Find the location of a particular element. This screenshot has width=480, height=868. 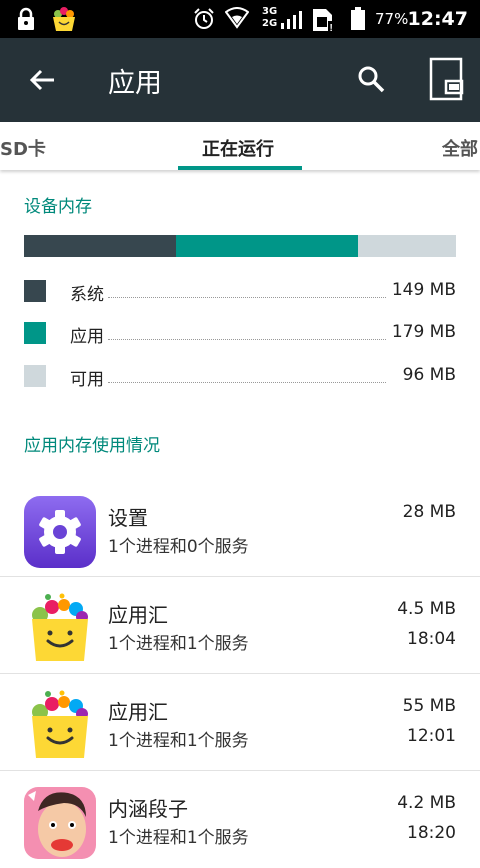

wifi-icon is located at coordinates (237, 18).